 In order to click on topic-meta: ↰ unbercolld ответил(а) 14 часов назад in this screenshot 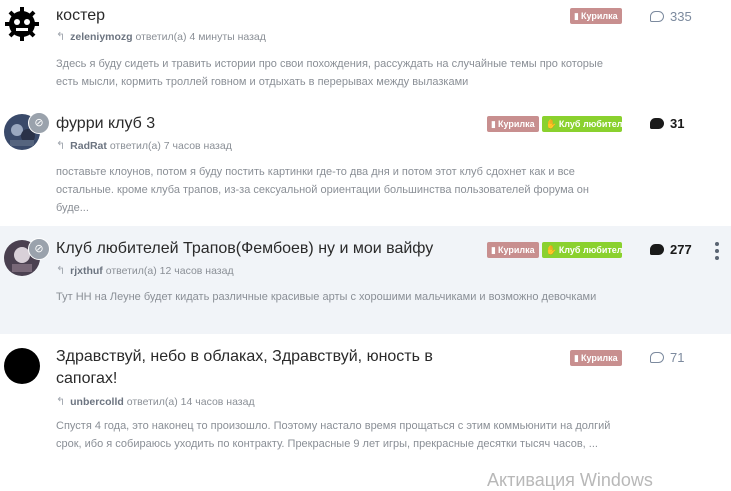, I will do `click(155, 401)`.